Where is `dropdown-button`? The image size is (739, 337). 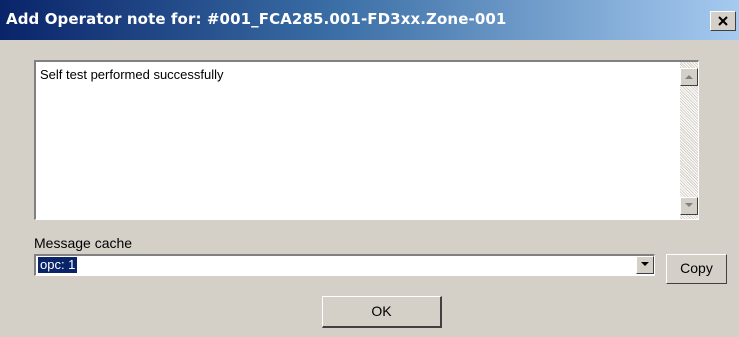 dropdown-button is located at coordinates (645, 265).